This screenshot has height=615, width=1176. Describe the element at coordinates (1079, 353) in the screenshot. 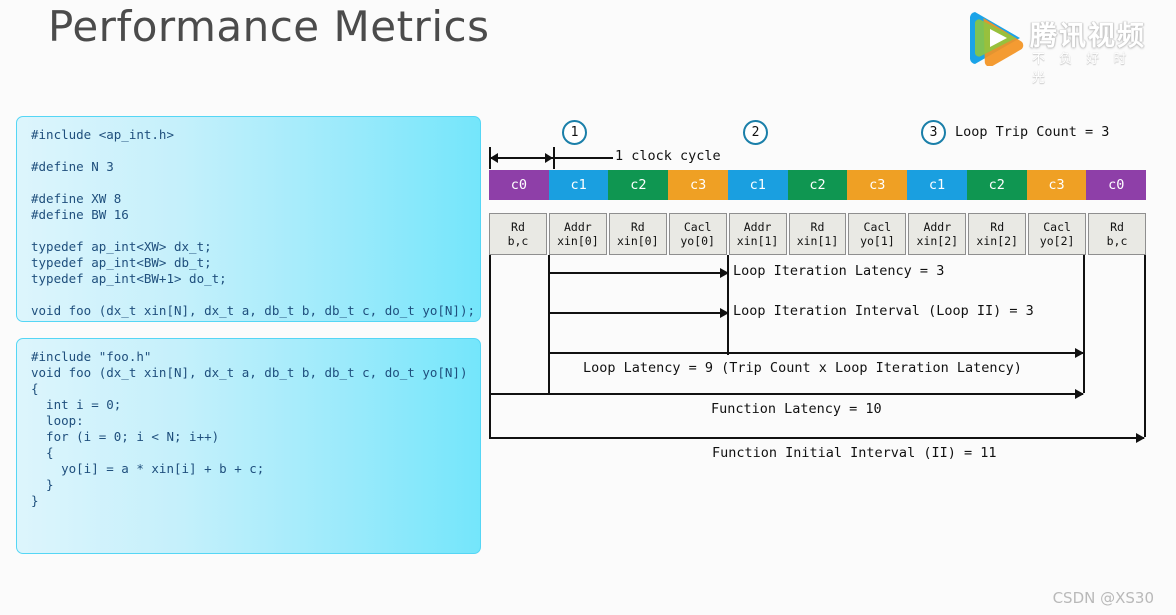

I see `arrow-right-icon-ll` at that location.